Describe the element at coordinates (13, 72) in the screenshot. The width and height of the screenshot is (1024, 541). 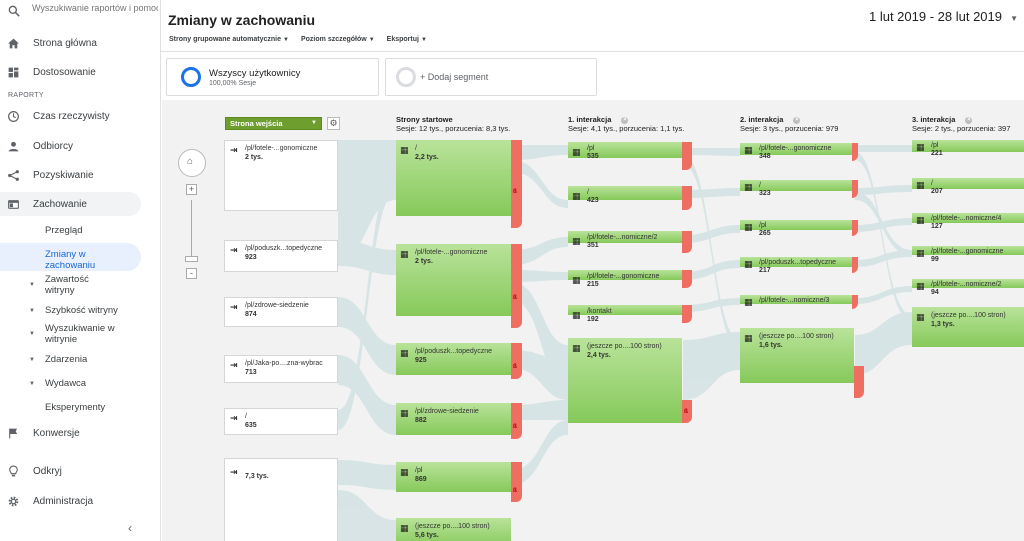
I see `dashboard-icon` at that location.